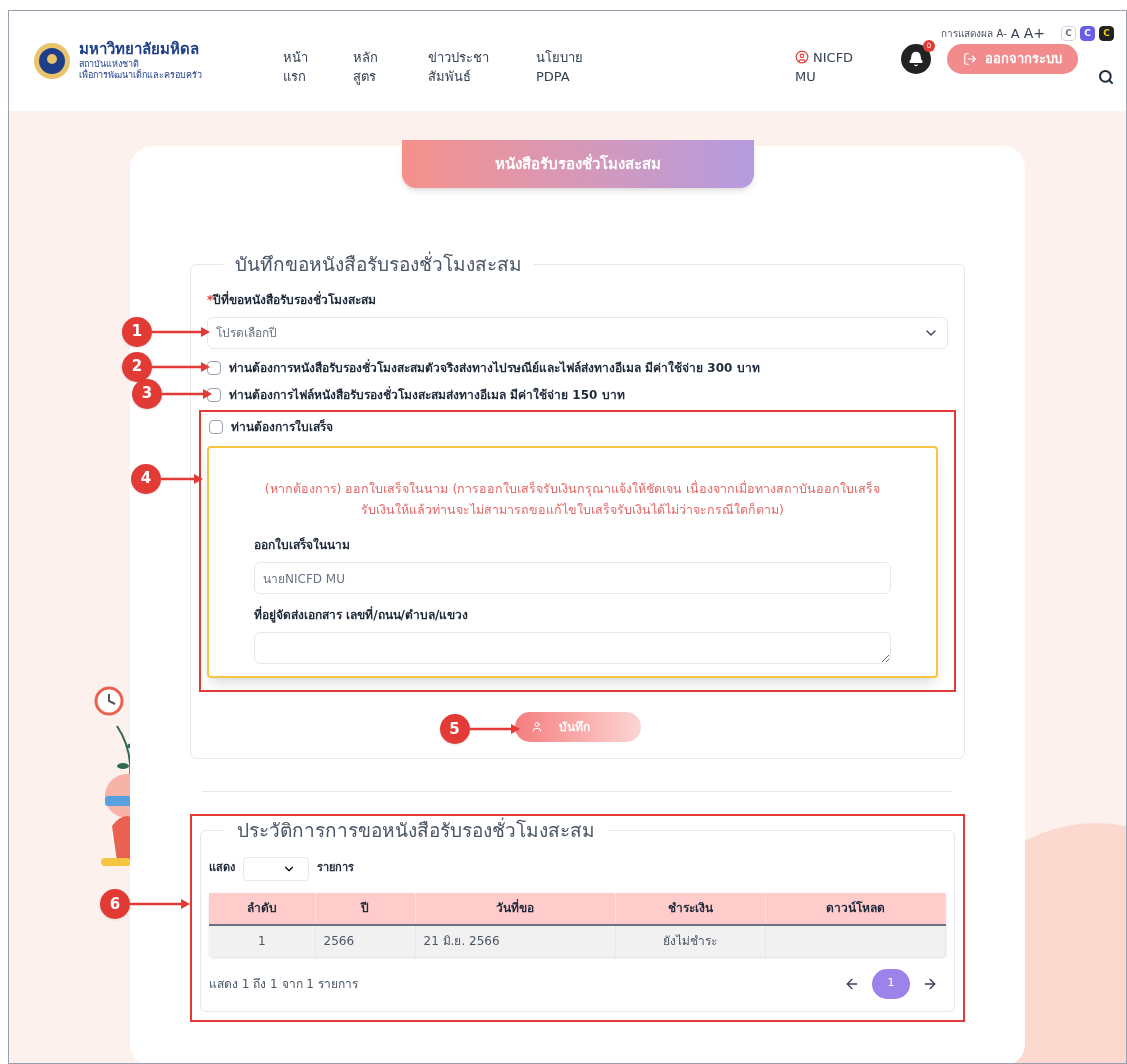  Describe the element at coordinates (222, 868) in the screenshot. I see `show-label: แสดง` at that location.